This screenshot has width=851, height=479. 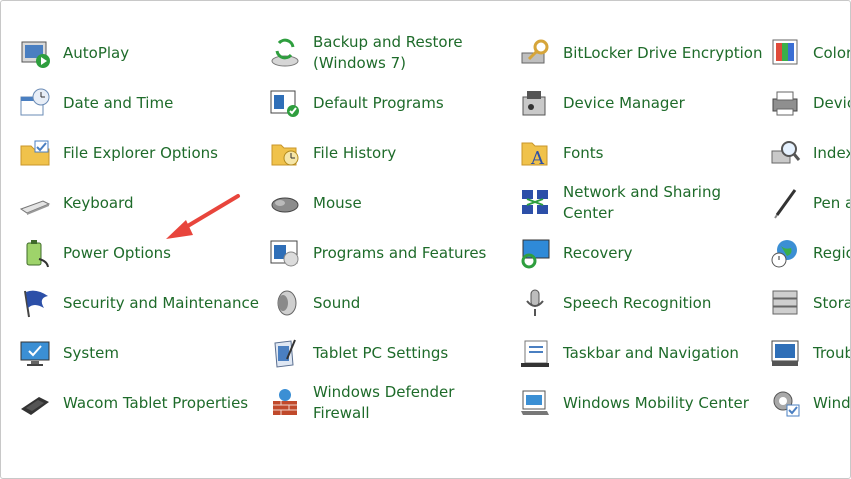 What do you see at coordinates (391, 303) in the screenshot?
I see `control-panel-item-1-5: Sound` at bounding box center [391, 303].